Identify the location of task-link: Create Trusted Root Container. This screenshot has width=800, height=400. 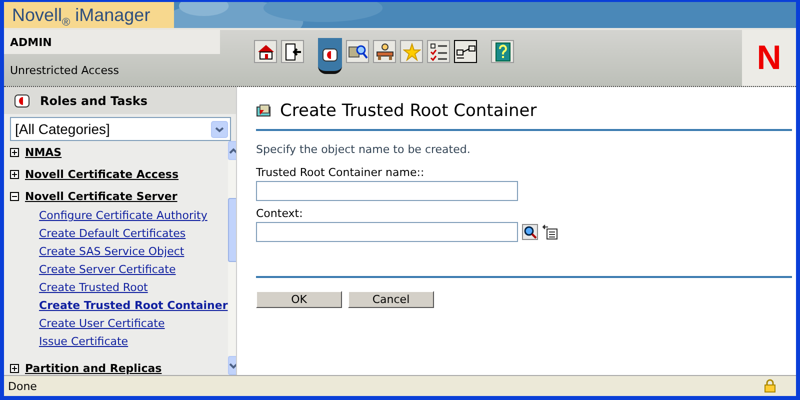
(116, 306).